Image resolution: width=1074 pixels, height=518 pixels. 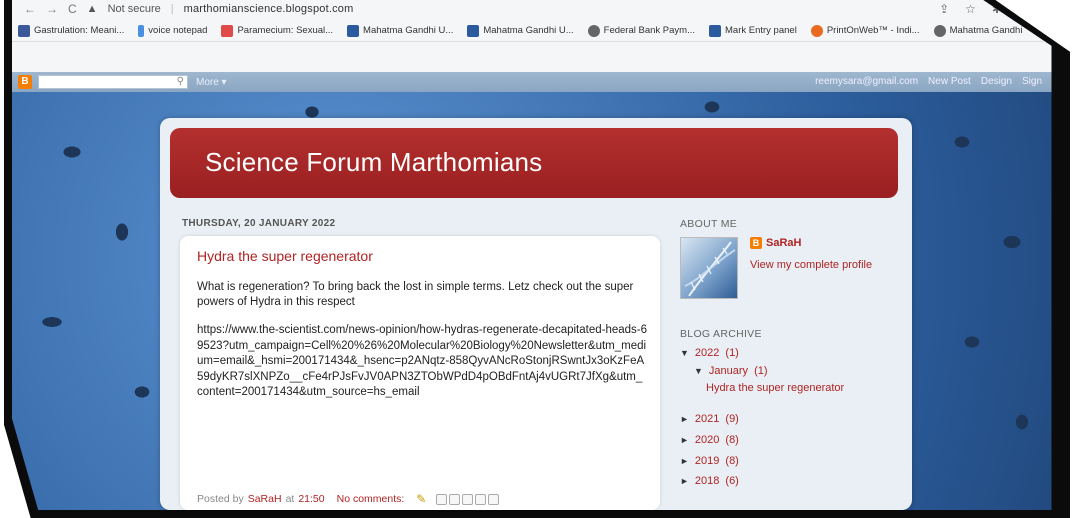 What do you see at coordinates (775, 243) in the screenshot?
I see `profile-name: B SaRaH` at bounding box center [775, 243].